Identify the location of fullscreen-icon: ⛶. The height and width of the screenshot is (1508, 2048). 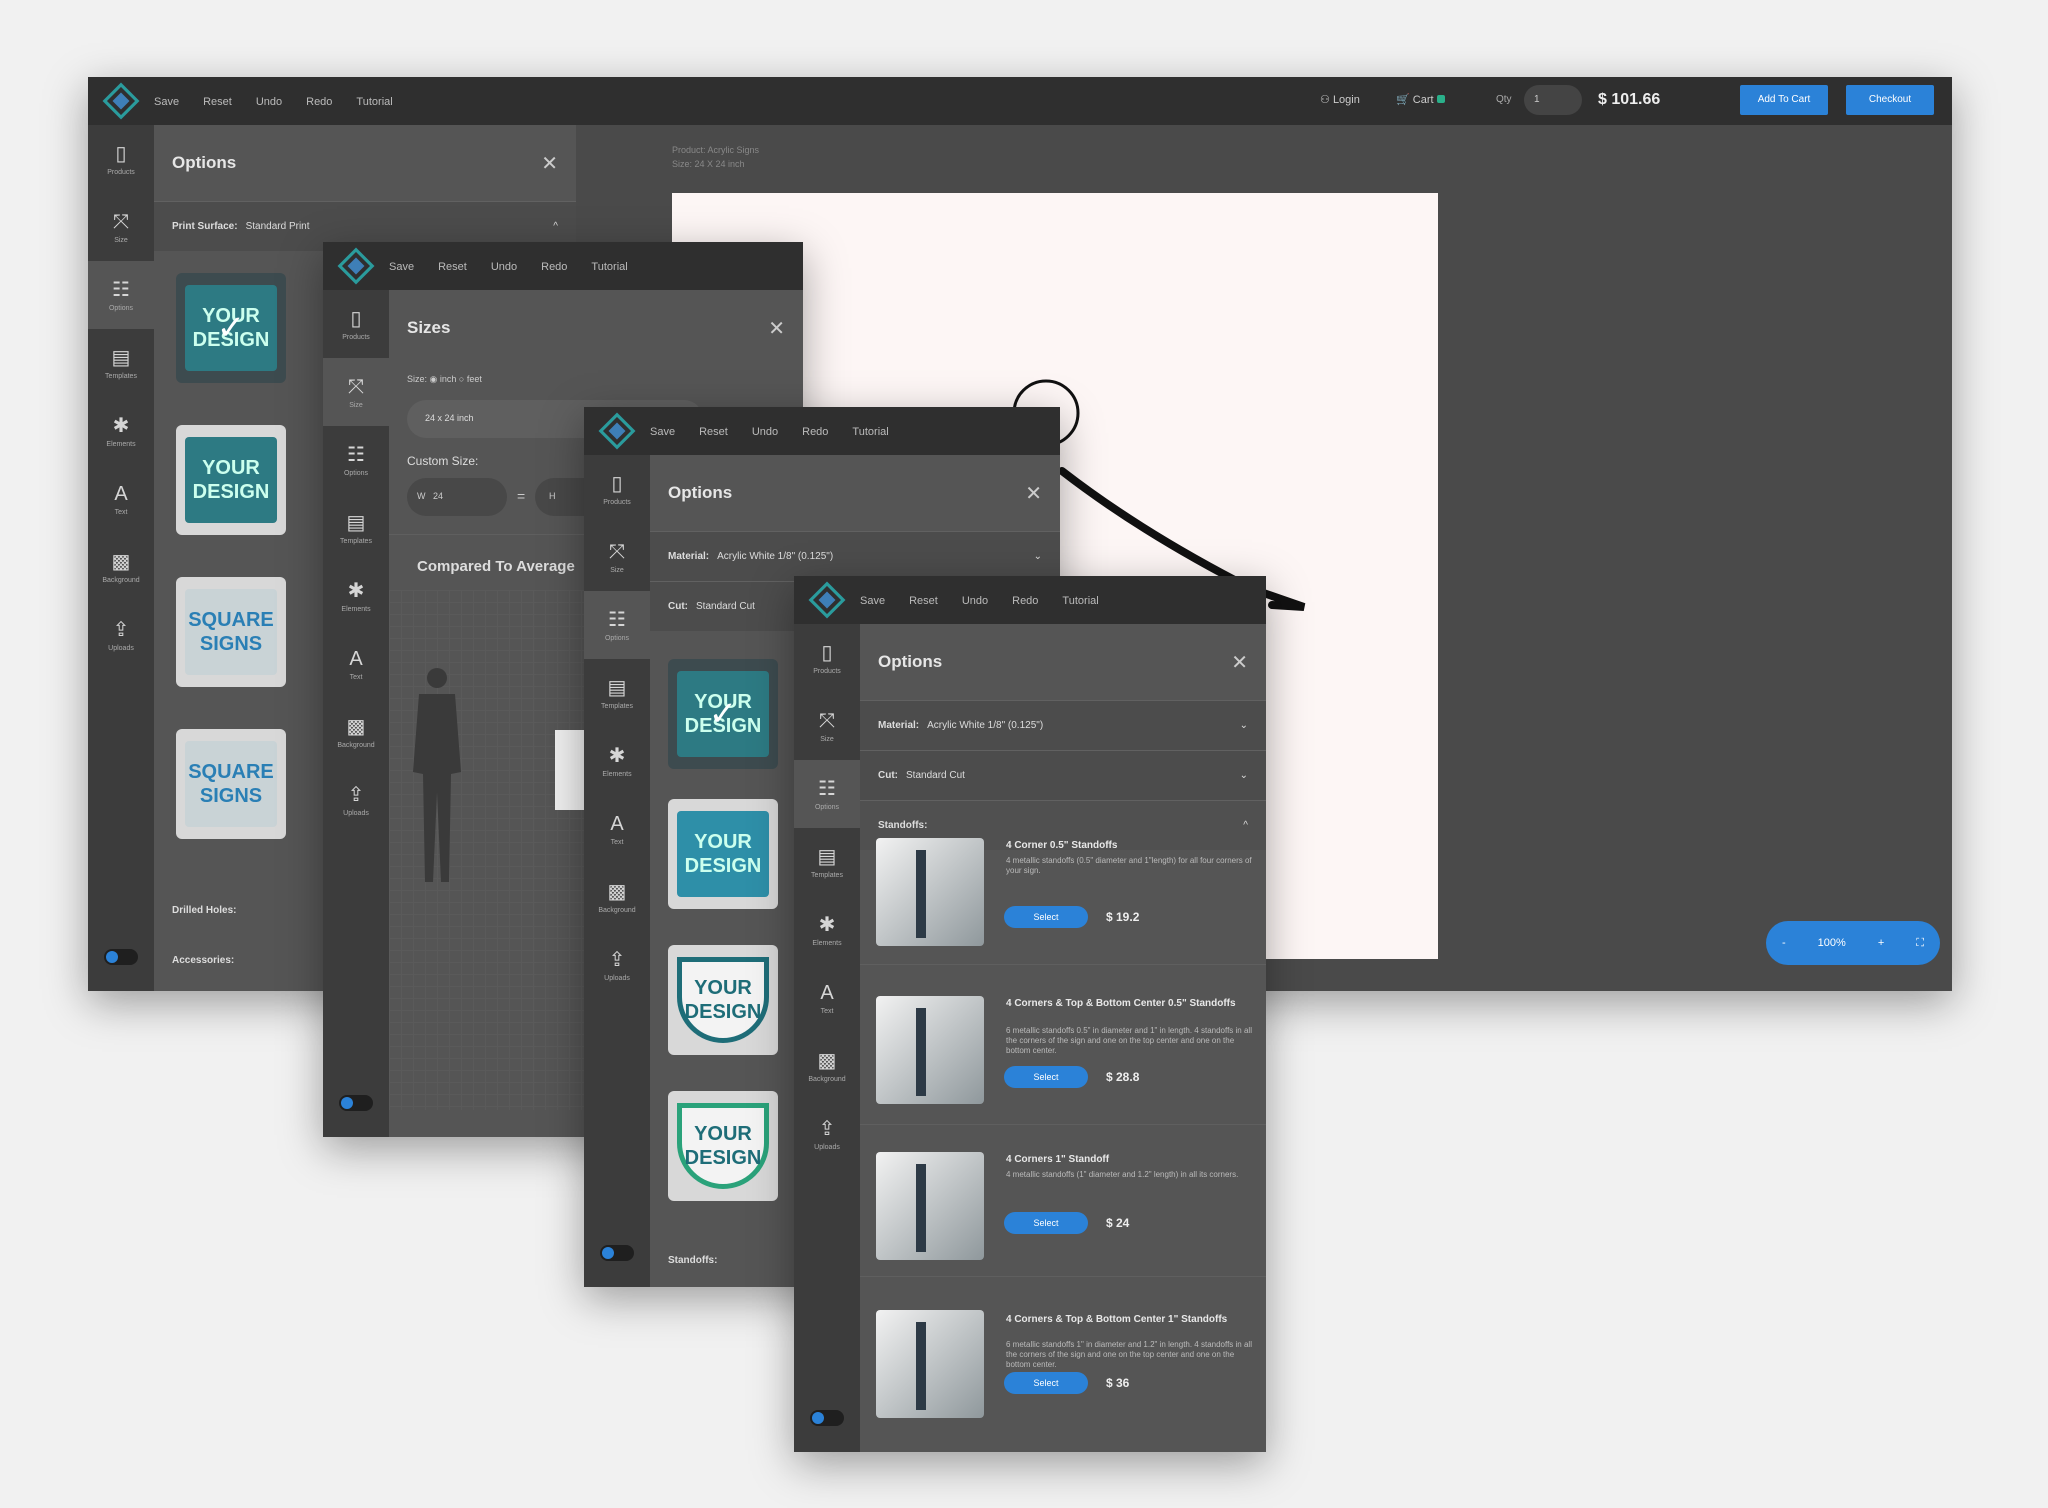
(1920, 943).